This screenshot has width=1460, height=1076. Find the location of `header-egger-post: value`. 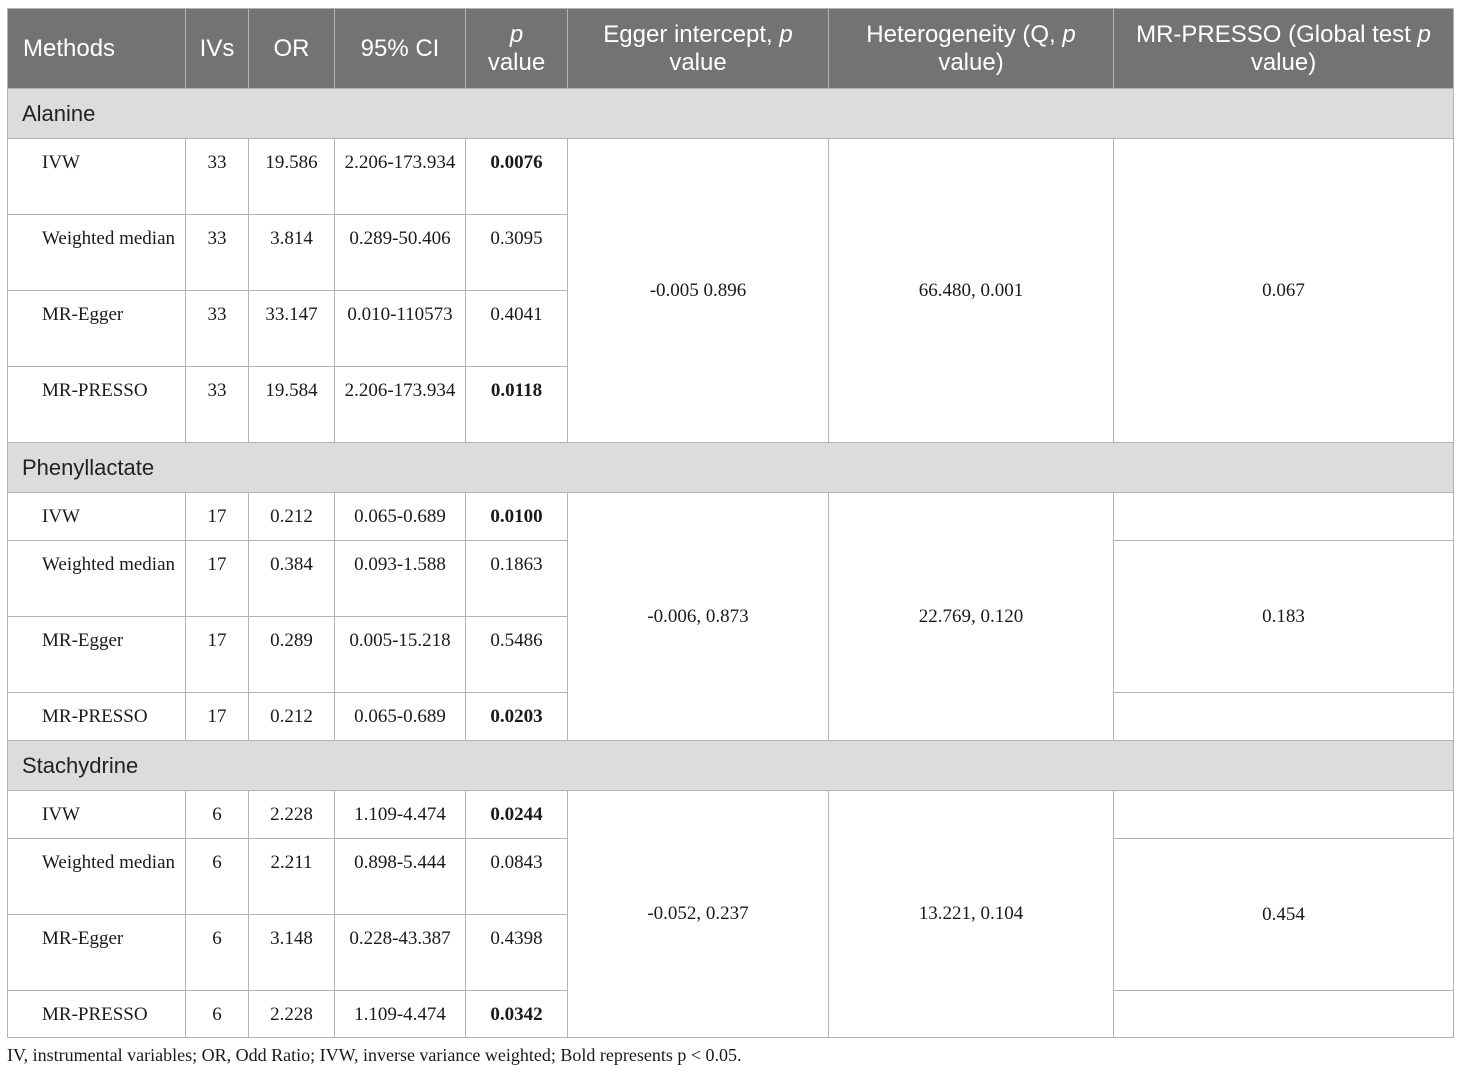

header-egger-post: value is located at coordinates (698, 62).